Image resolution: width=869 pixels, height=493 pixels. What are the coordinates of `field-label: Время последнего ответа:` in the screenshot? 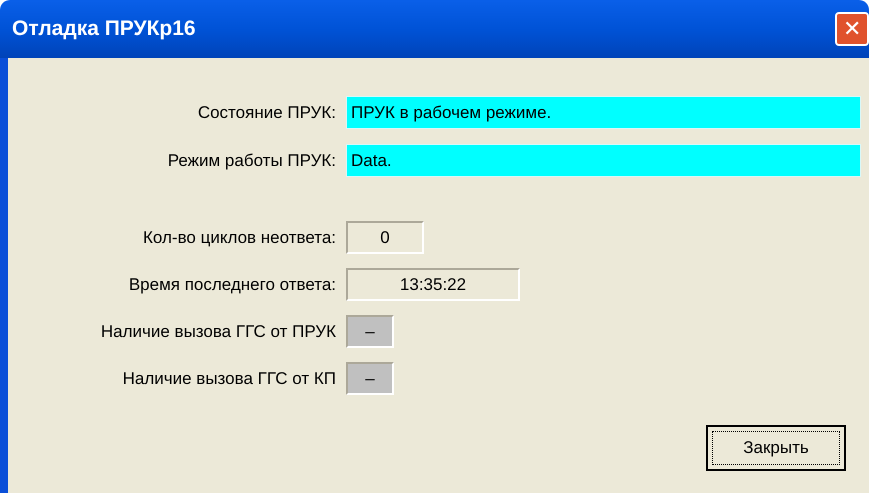 It's located at (232, 285).